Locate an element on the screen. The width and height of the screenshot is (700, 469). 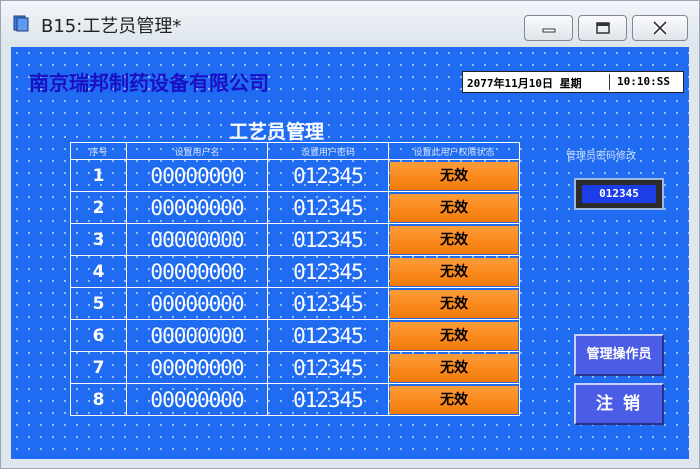
datetime-divider is located at coordinates (609, 82).